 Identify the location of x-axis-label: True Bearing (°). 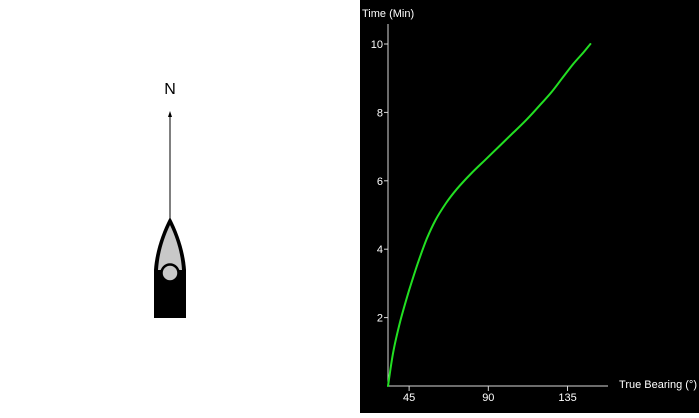
(658, 385).